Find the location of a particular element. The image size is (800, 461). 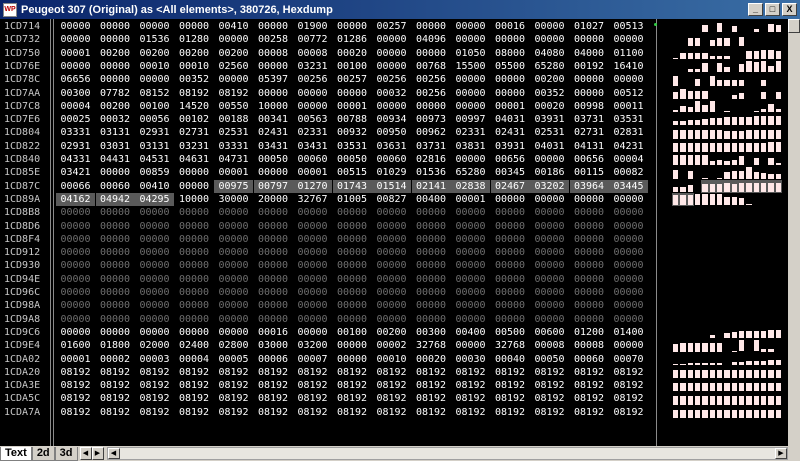

hex-cell: 08000 is located at coordinates (510, 53).